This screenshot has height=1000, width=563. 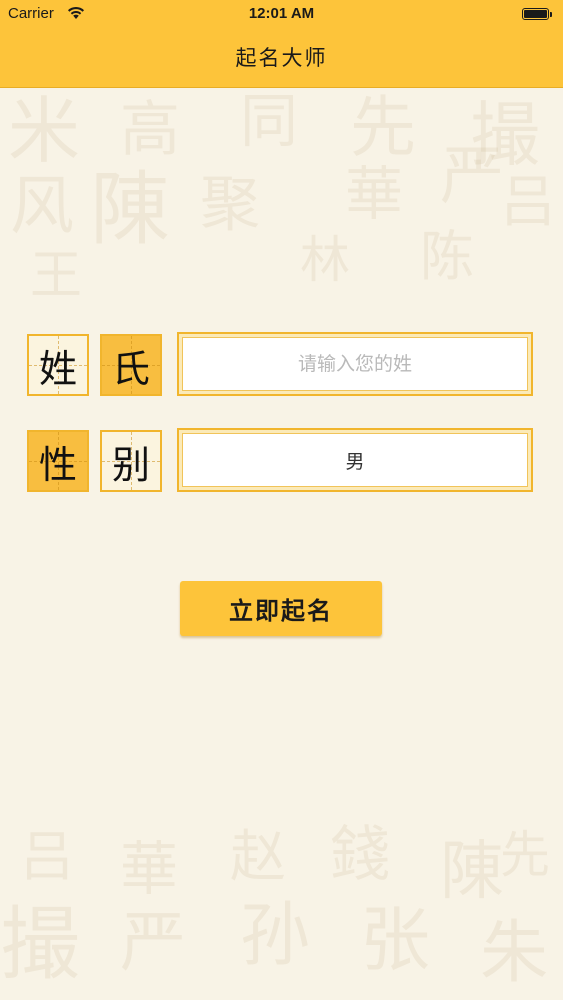 I want to click on gender-selector: 男, so click(x=355, y=460).